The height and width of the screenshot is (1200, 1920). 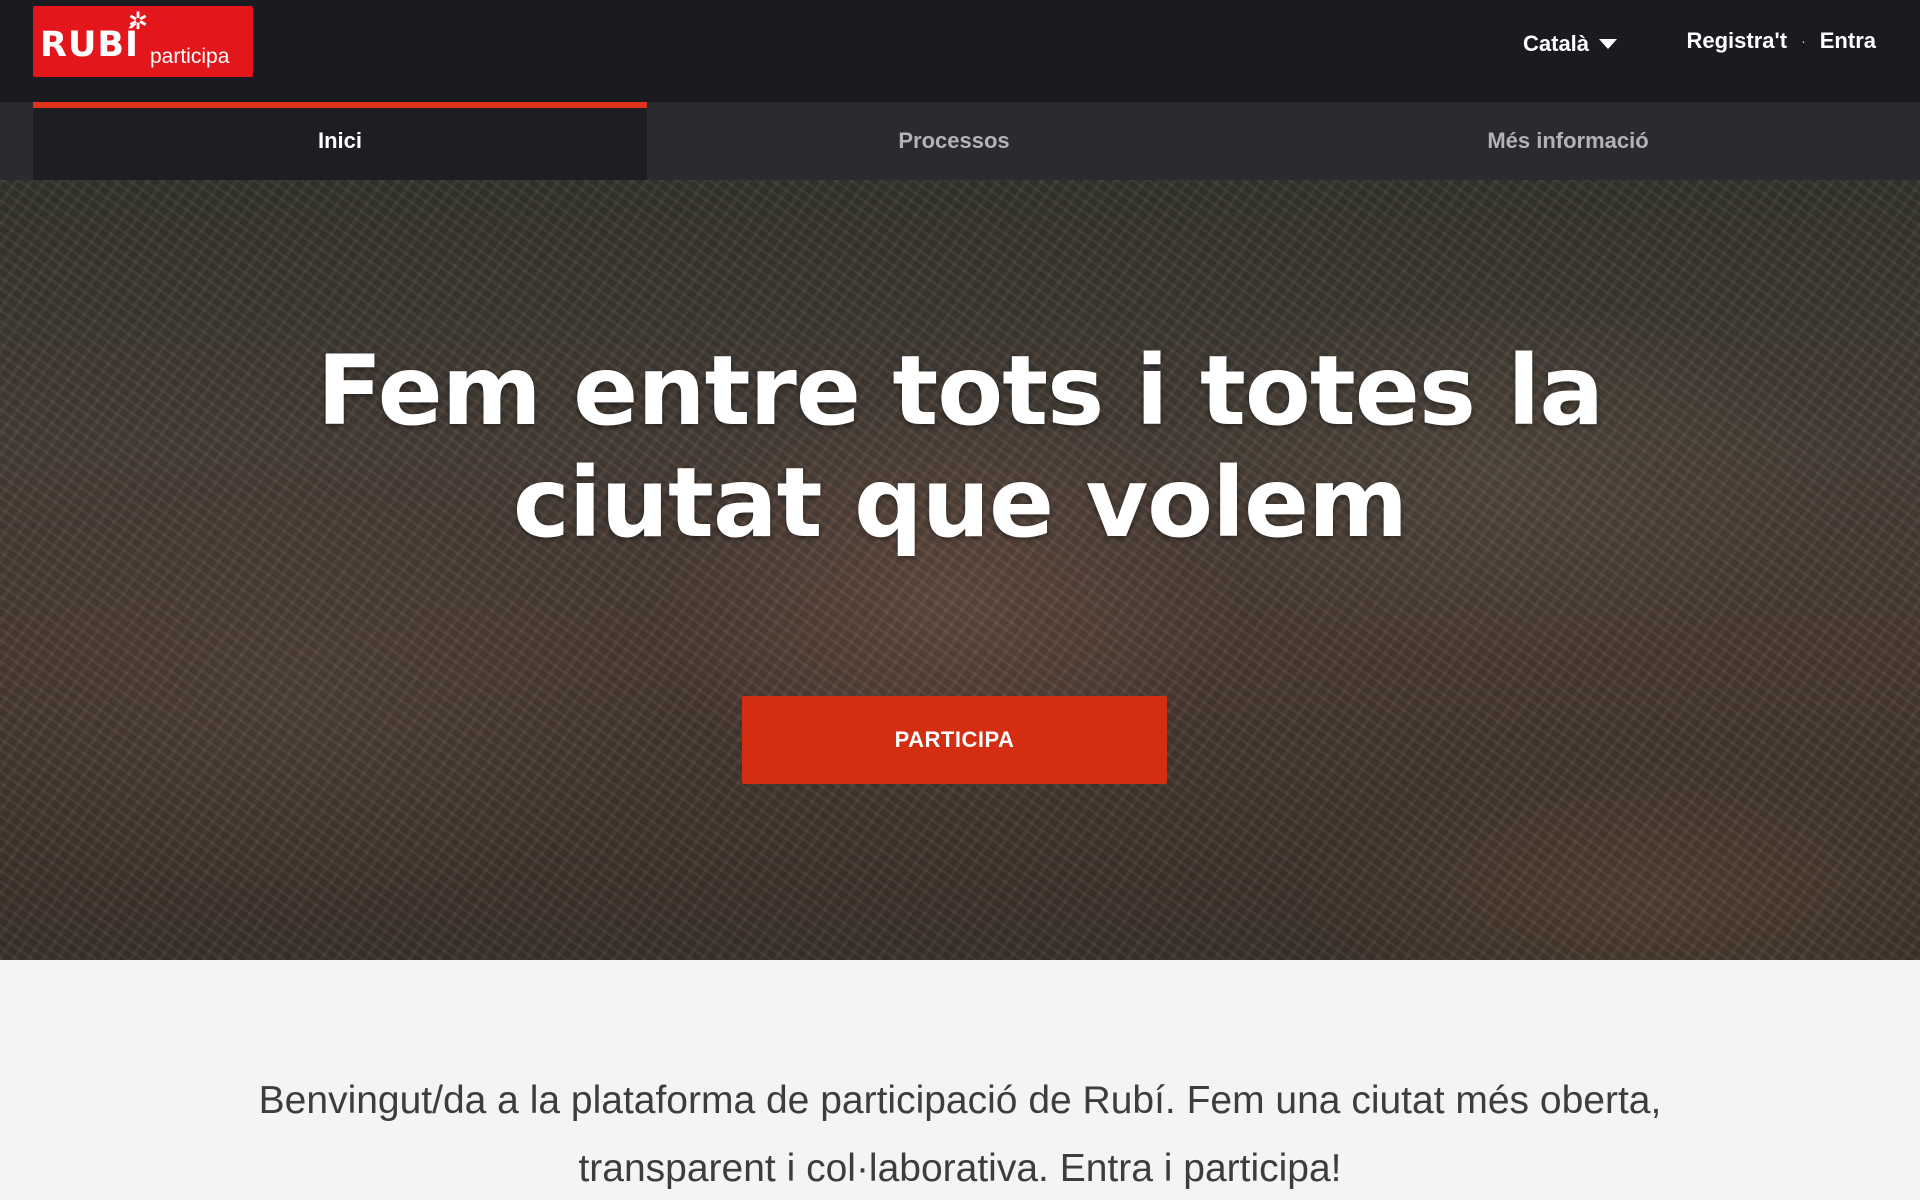 What do you see at coordinates (138, 21) in the screenshot?
I see `logo-star-icon: ✲` at bounding box center [138, 21].